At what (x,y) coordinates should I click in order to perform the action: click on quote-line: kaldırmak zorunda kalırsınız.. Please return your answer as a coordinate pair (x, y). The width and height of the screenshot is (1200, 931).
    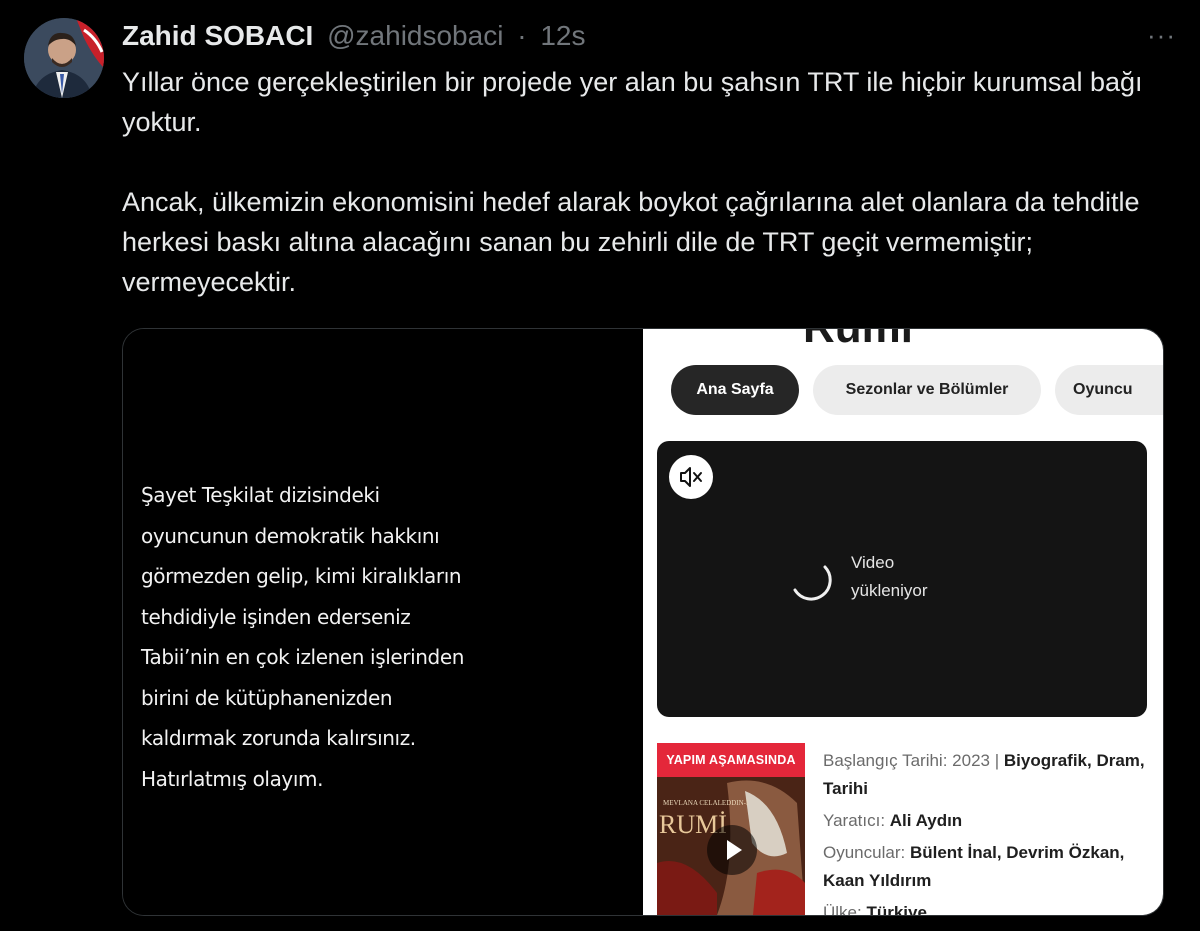
    Looking at the image, I should click on (278, 738).